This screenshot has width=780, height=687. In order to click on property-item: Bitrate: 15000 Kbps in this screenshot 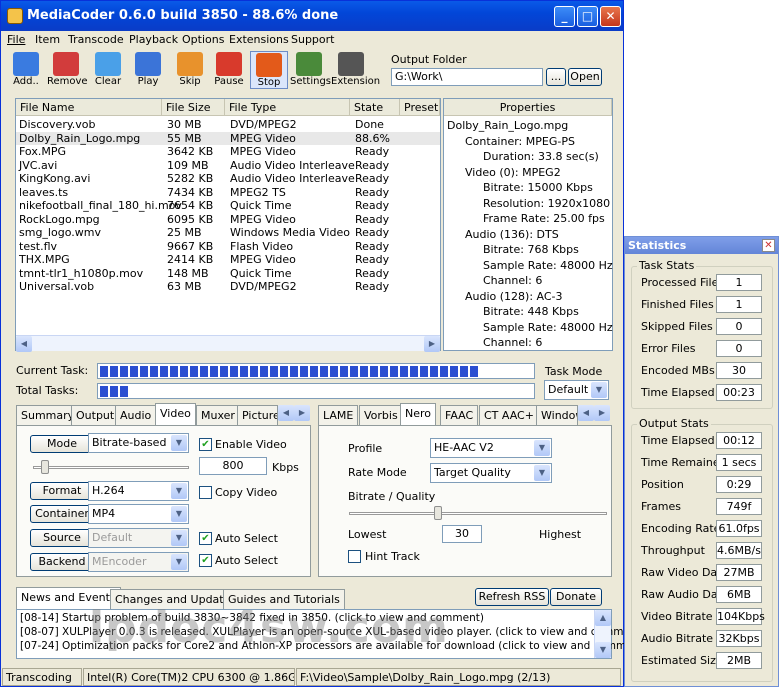, I will do `click(538, 187)`.